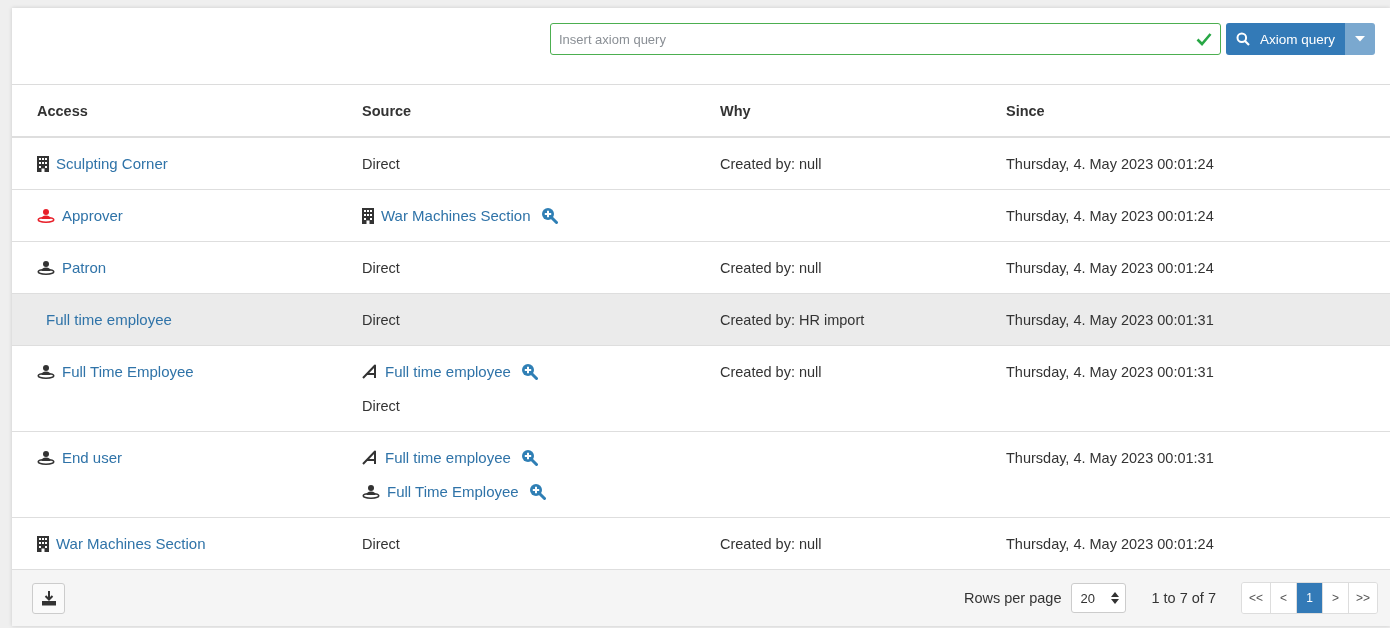 The width and height of the screenshot is (1390, 628). I want to click on table-row: Full time employee Direct Created by: HR import Thursday, 4. May 2023 00:01:31, so click(701, 320).